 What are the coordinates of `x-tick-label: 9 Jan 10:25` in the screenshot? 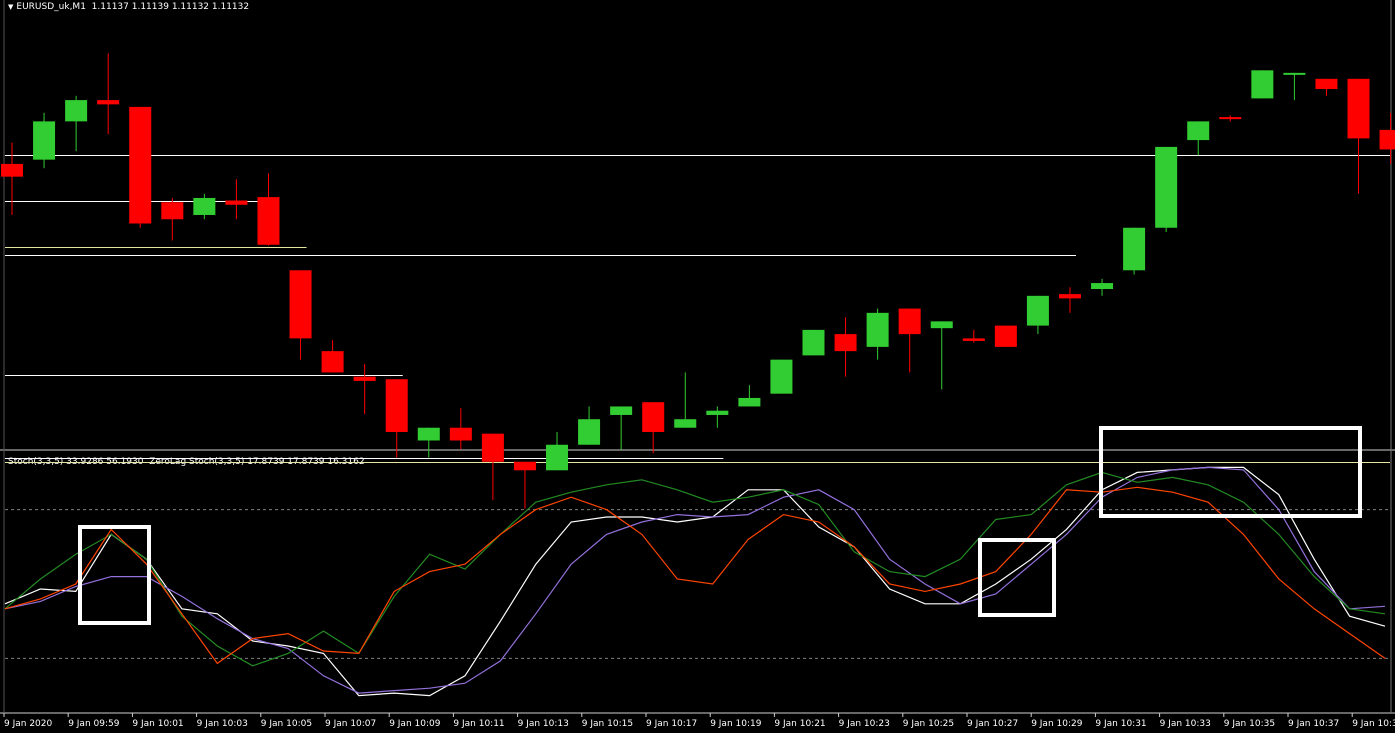 It's located at (928, 724).